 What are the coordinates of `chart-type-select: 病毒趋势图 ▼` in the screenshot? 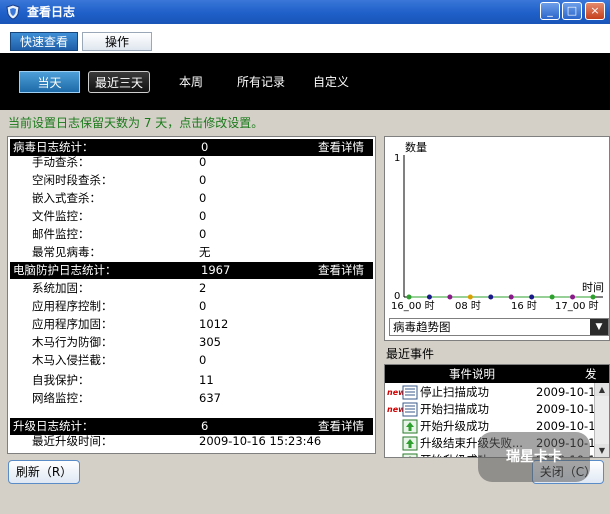 It's located at (499, 327).